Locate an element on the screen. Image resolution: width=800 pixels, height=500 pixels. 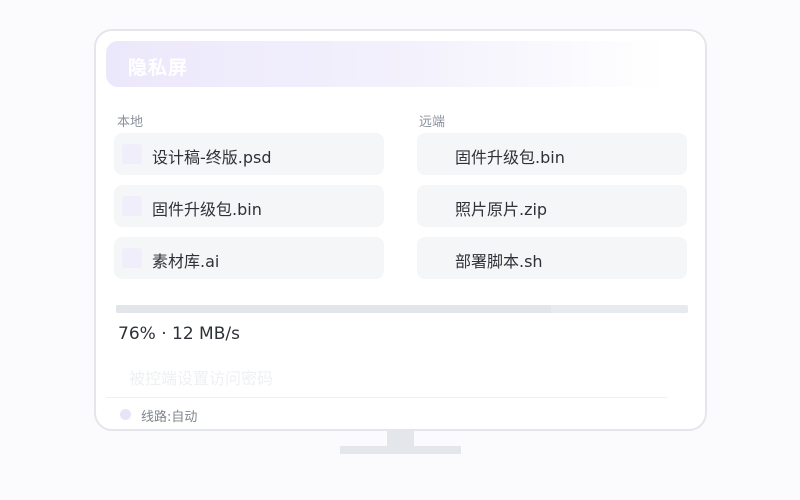
remote-file-item: 固件升级包.bin is located at coordinates (552, 154).